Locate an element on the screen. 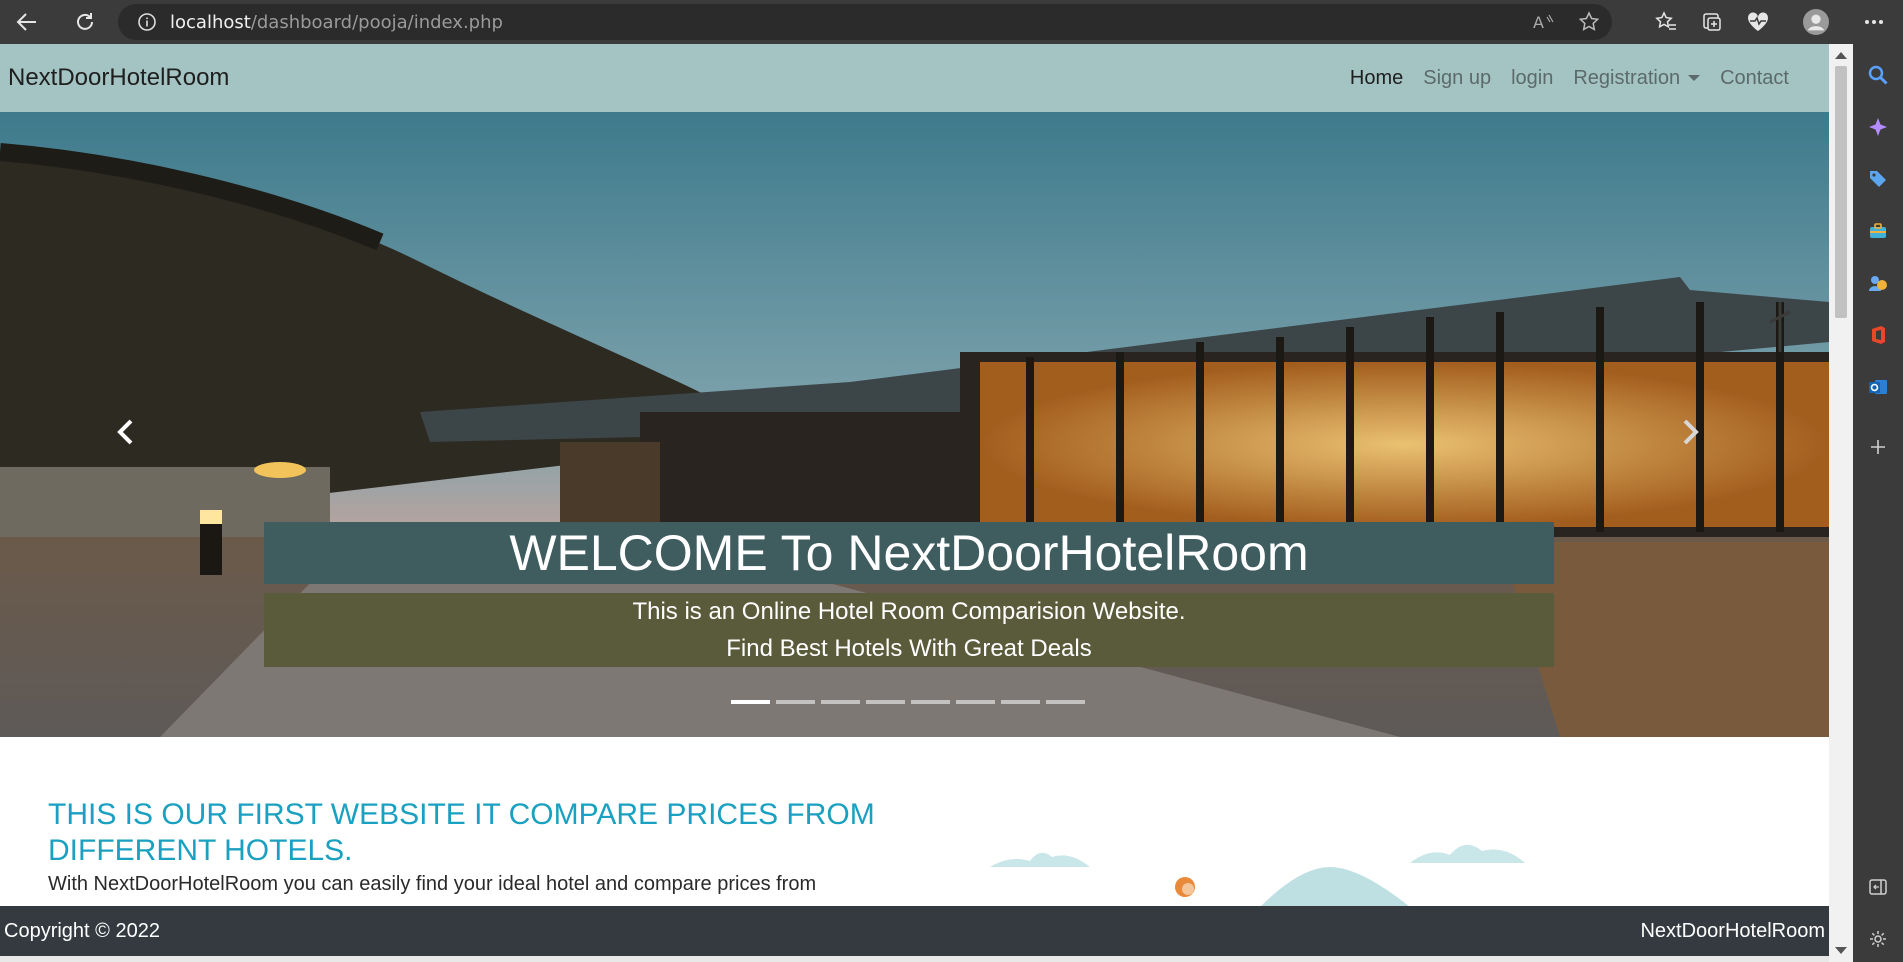 The height and width of the screenshot is (962, 1903). caption-line-2: Find Best Hotels With Great Deals is located at coordinates (909, 648).